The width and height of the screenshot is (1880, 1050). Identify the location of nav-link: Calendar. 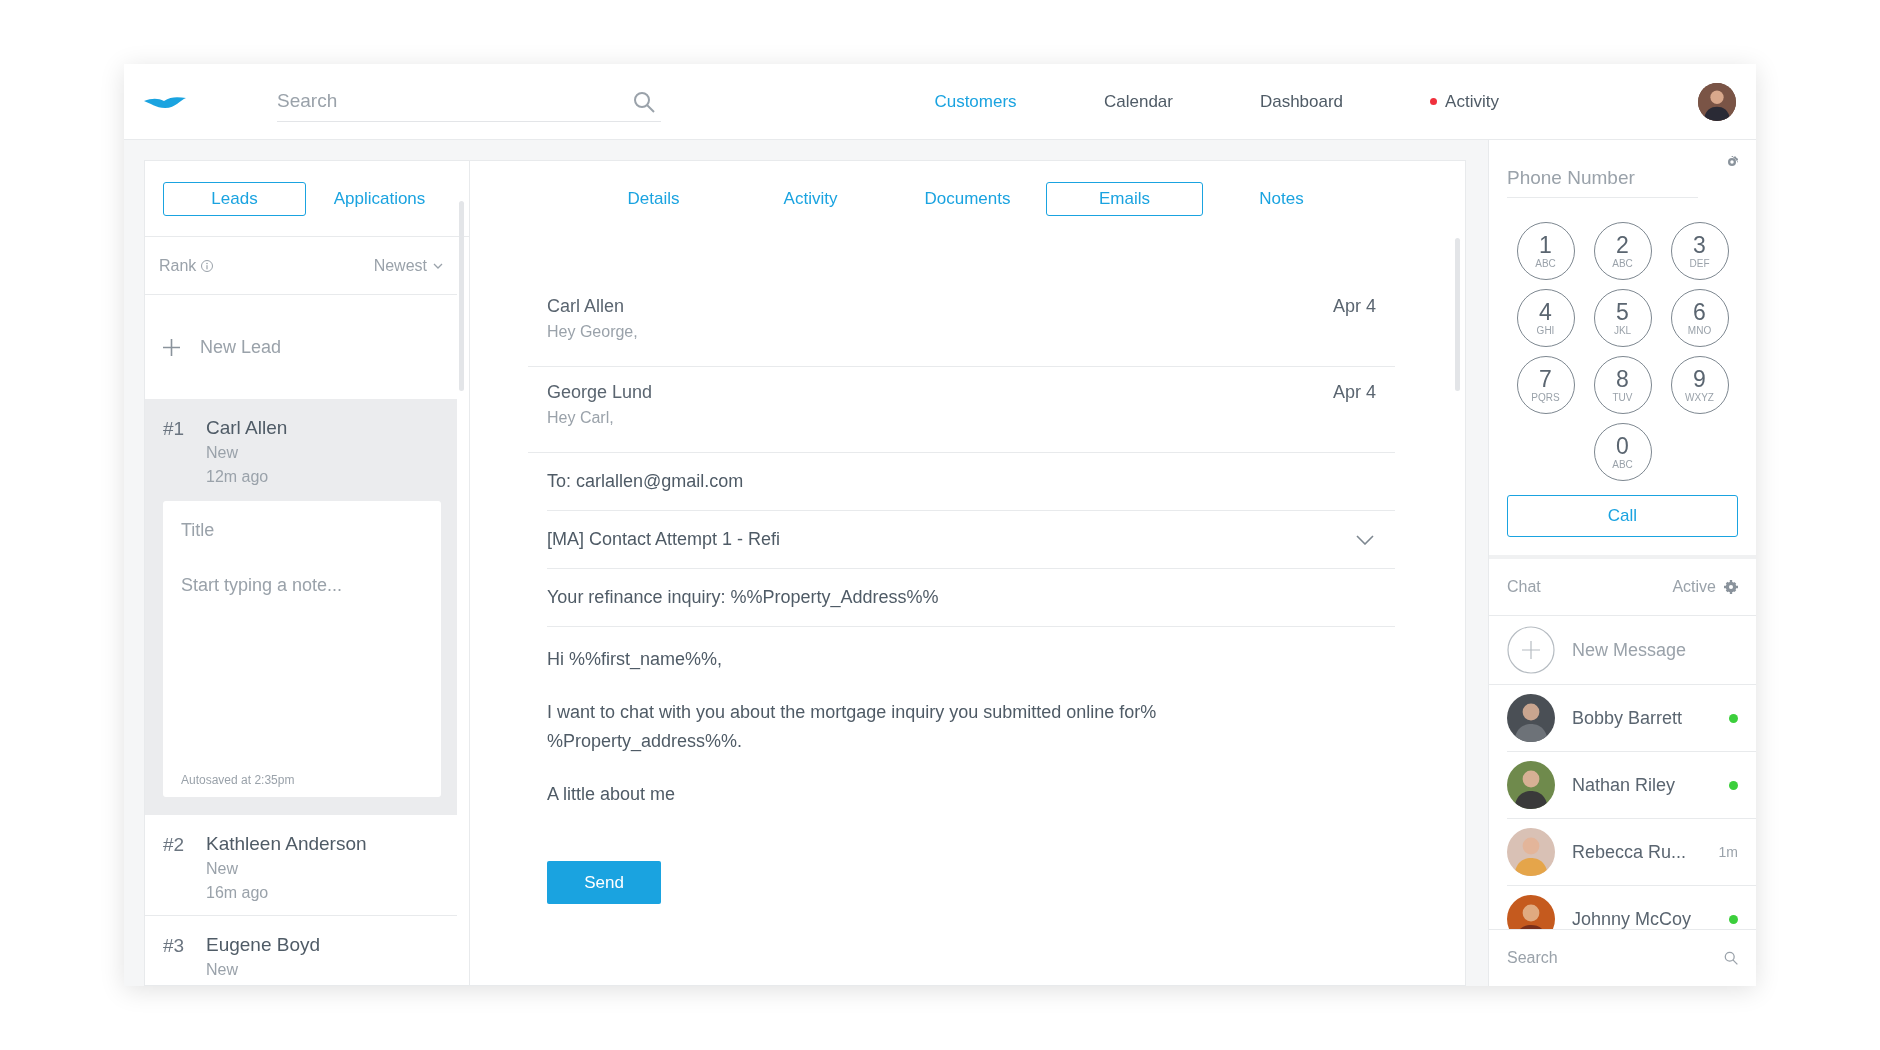
(1138, 101).